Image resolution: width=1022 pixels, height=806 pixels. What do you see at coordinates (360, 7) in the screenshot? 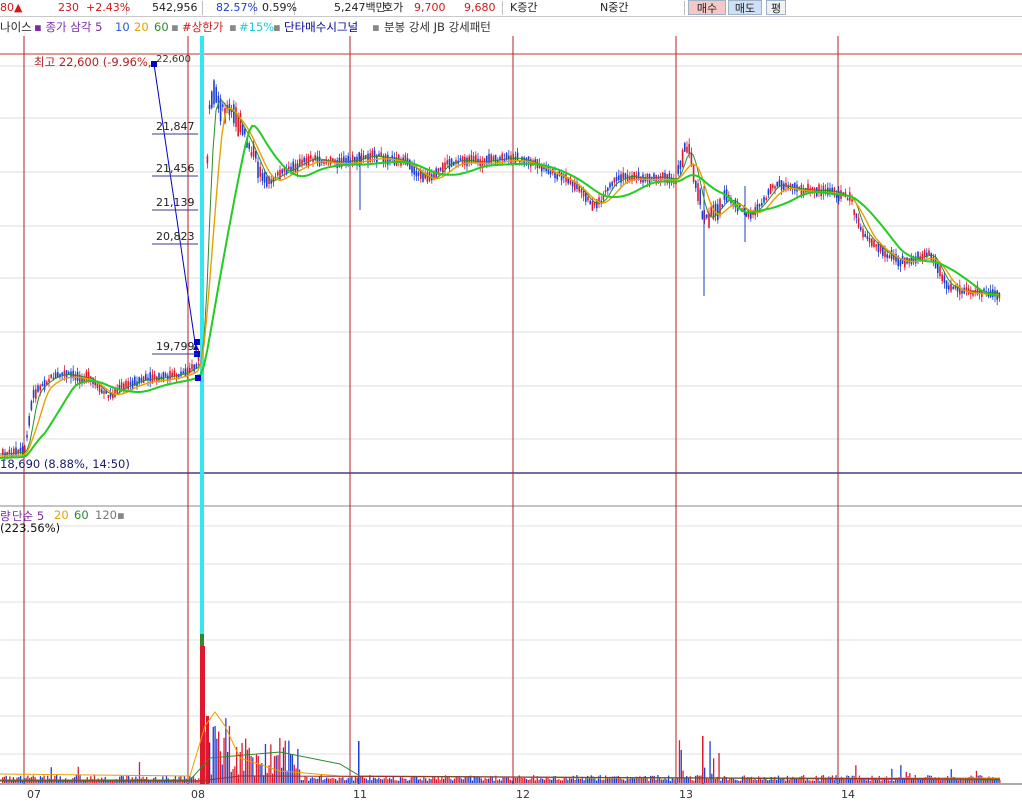
I see `trade-value: 5,247백만` at bounding box center [360, 7].